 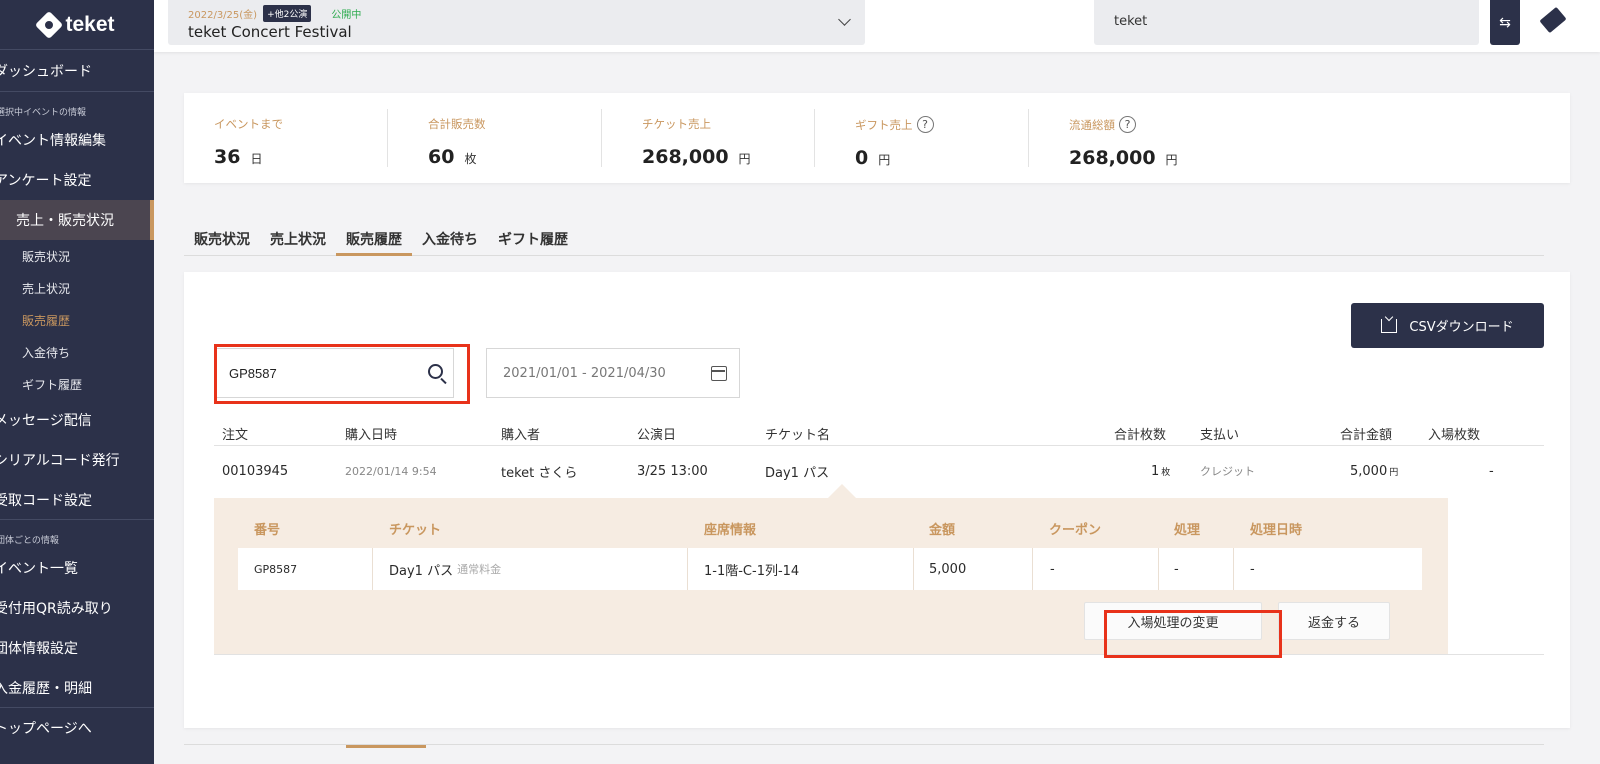 I want to click on sidebar-item-qr: 受付用QR読み取り, so click(x=77, y=608).